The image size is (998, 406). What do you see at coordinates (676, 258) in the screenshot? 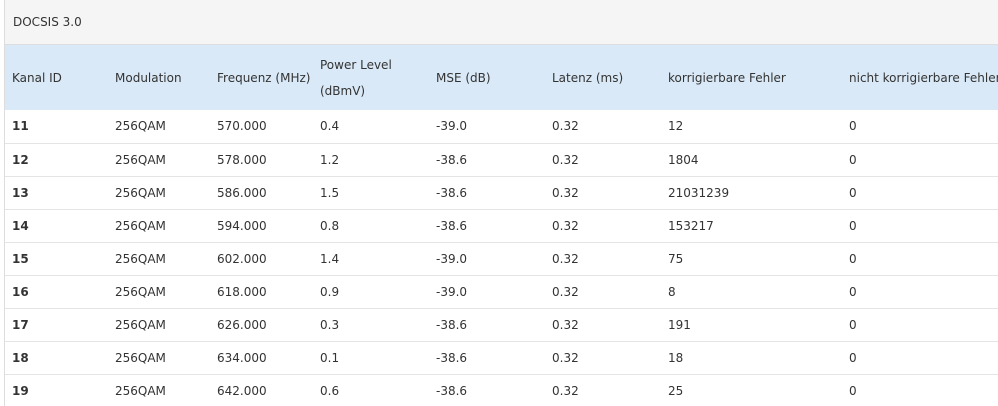
I see `cell-korrigierbare-fehler: 75` at bounding box center [676, 258].